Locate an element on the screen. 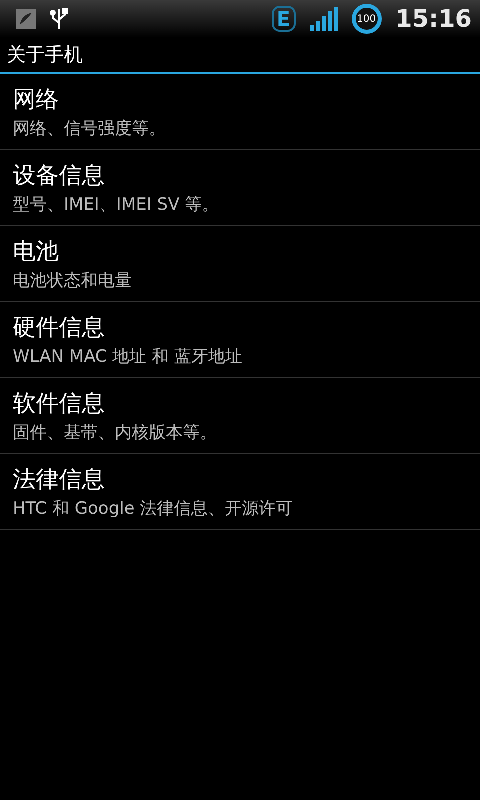 The image size is (480, 800). item-subtitle: WLAN MAC 地址 和 蓝牙地址 is located at coordinates (127, 357).